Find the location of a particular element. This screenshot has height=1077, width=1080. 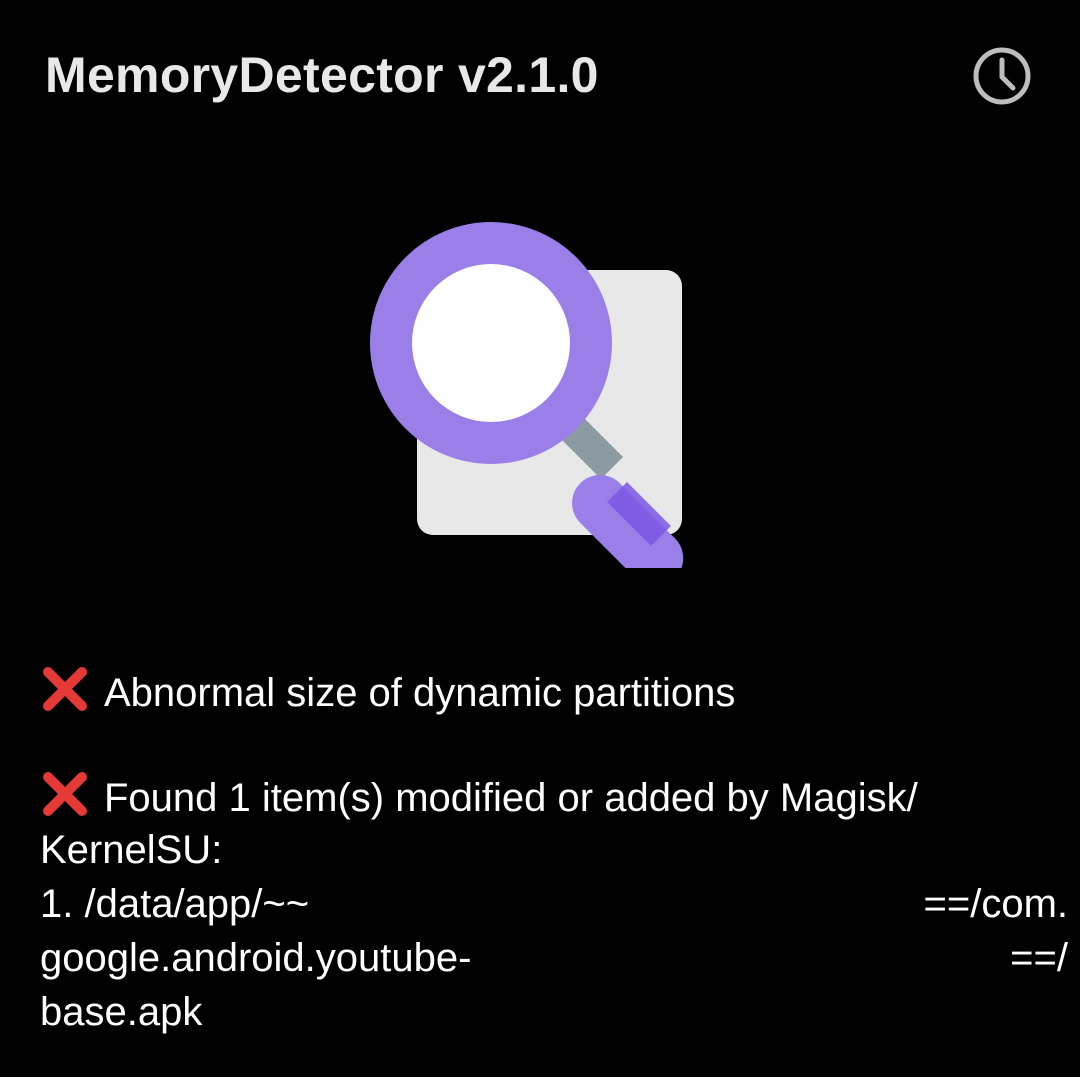

result-text: Abnormal size of dynamic partitions is located at coordinates (420, 693).